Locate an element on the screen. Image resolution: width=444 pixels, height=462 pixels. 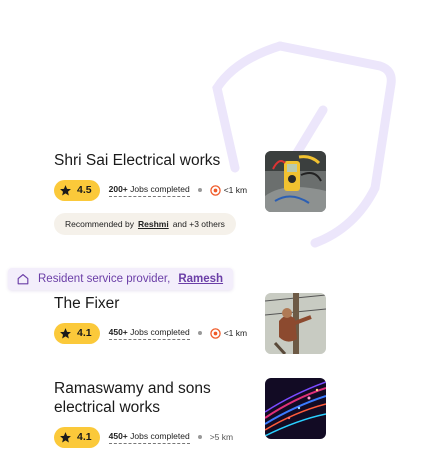
jobs-count: 200+ is located at coordinates (118, 188).